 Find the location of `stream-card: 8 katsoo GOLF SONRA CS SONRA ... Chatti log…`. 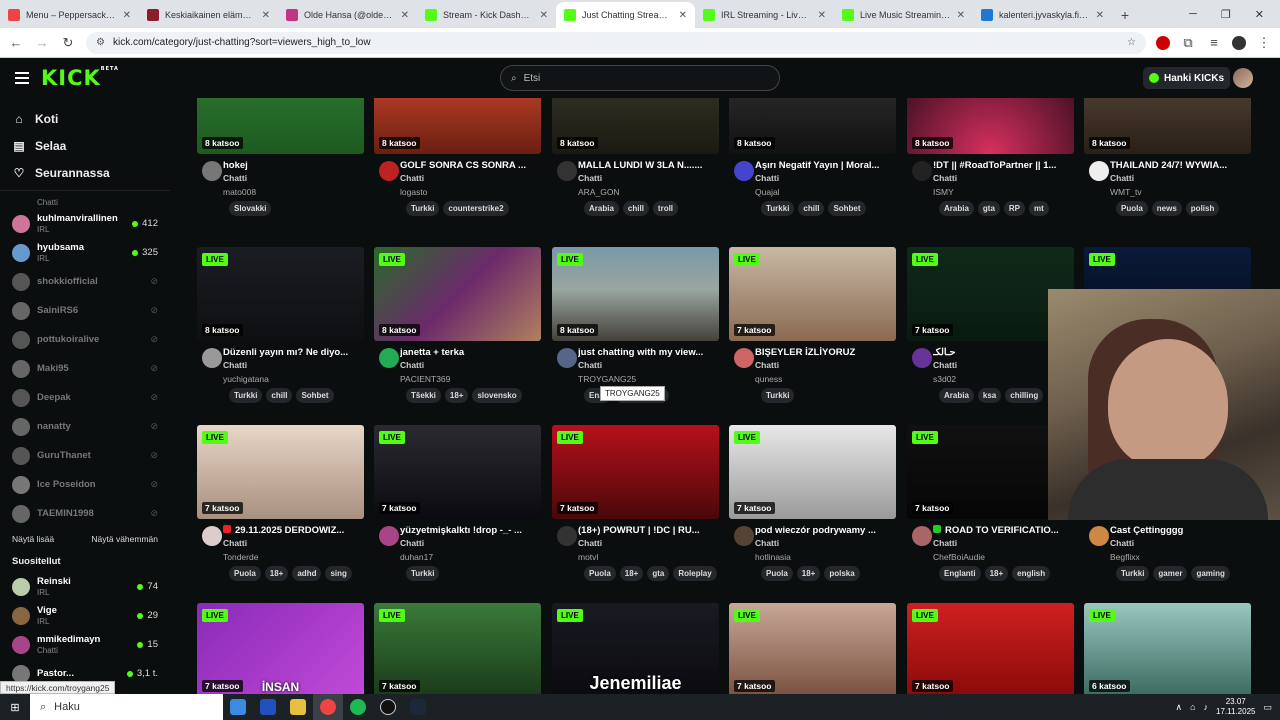

stream-card: 8 katsoo GOLF SONRA CS SONRA ... Chatti log… is located at coordinates (457, 161).